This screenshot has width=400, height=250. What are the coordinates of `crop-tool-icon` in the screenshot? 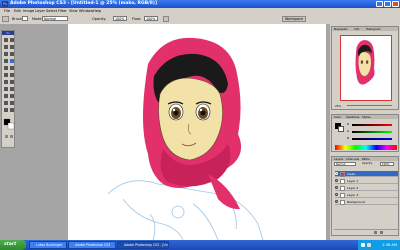 It's located at (6, 54).